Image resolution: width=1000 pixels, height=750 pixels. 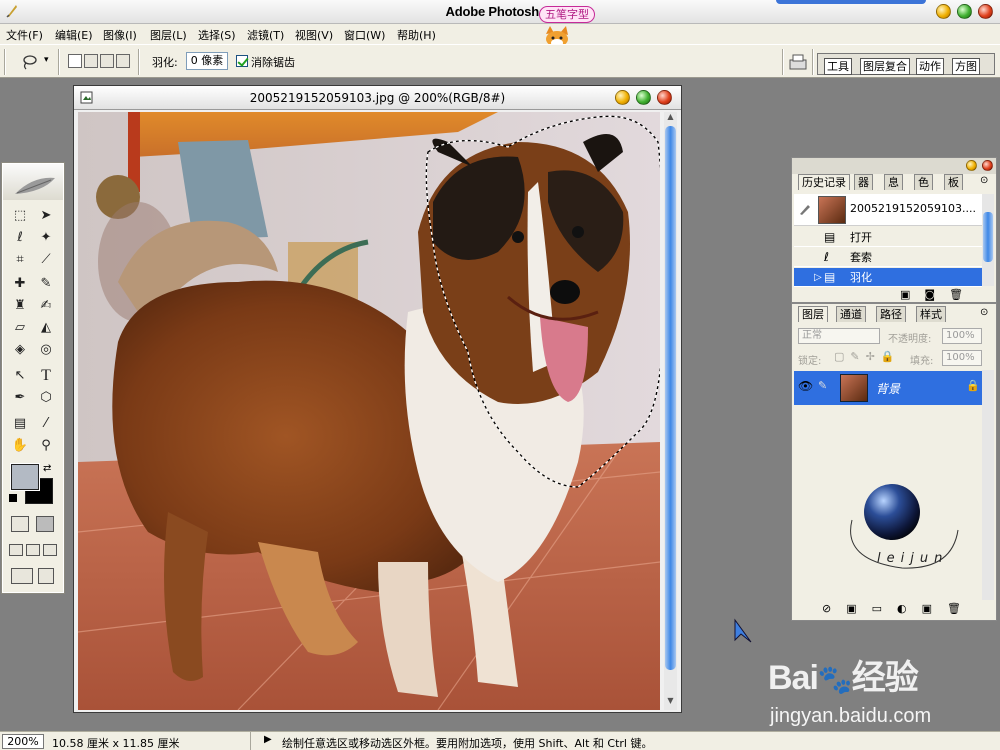 What do you see at coordinates (91, 61) in the screenshot?
I see `add-selection-button` at bounding box center [91, 61].